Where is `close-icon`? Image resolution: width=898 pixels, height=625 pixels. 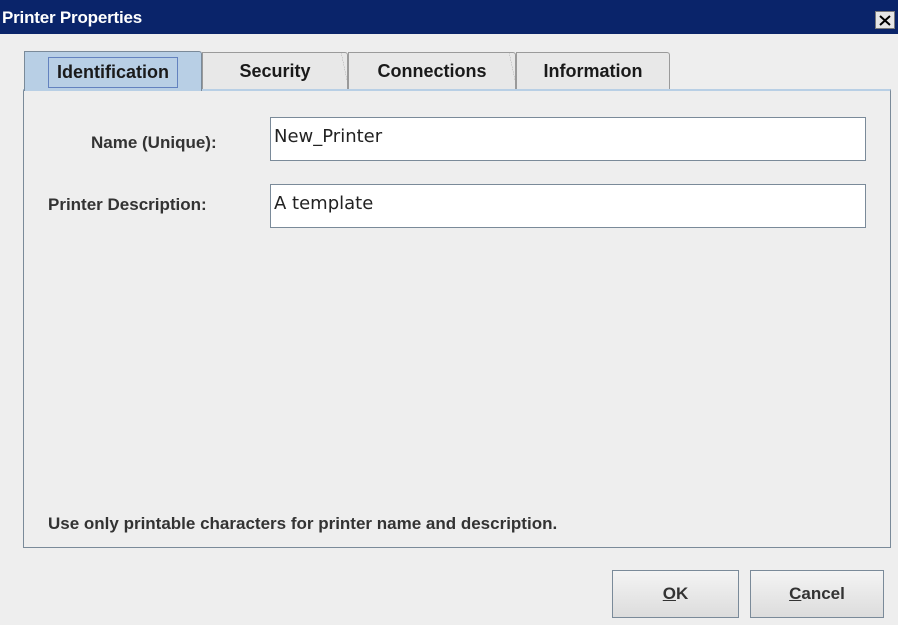
close-icon is located at coordinates (885, 20).